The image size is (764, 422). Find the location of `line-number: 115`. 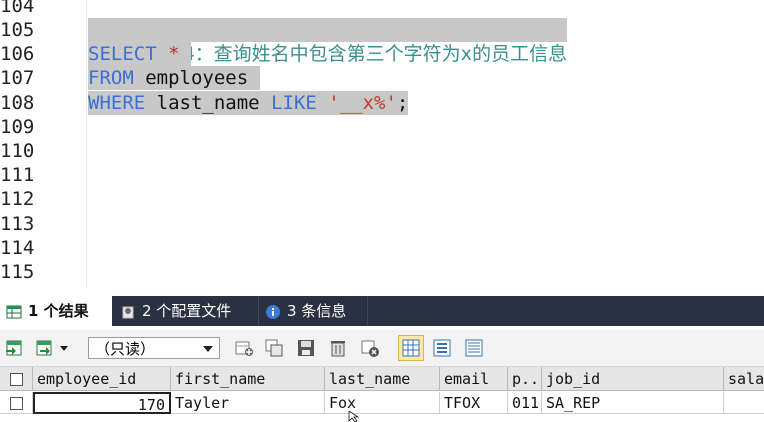

line-number: 115 is located at coordinates (17, 272).